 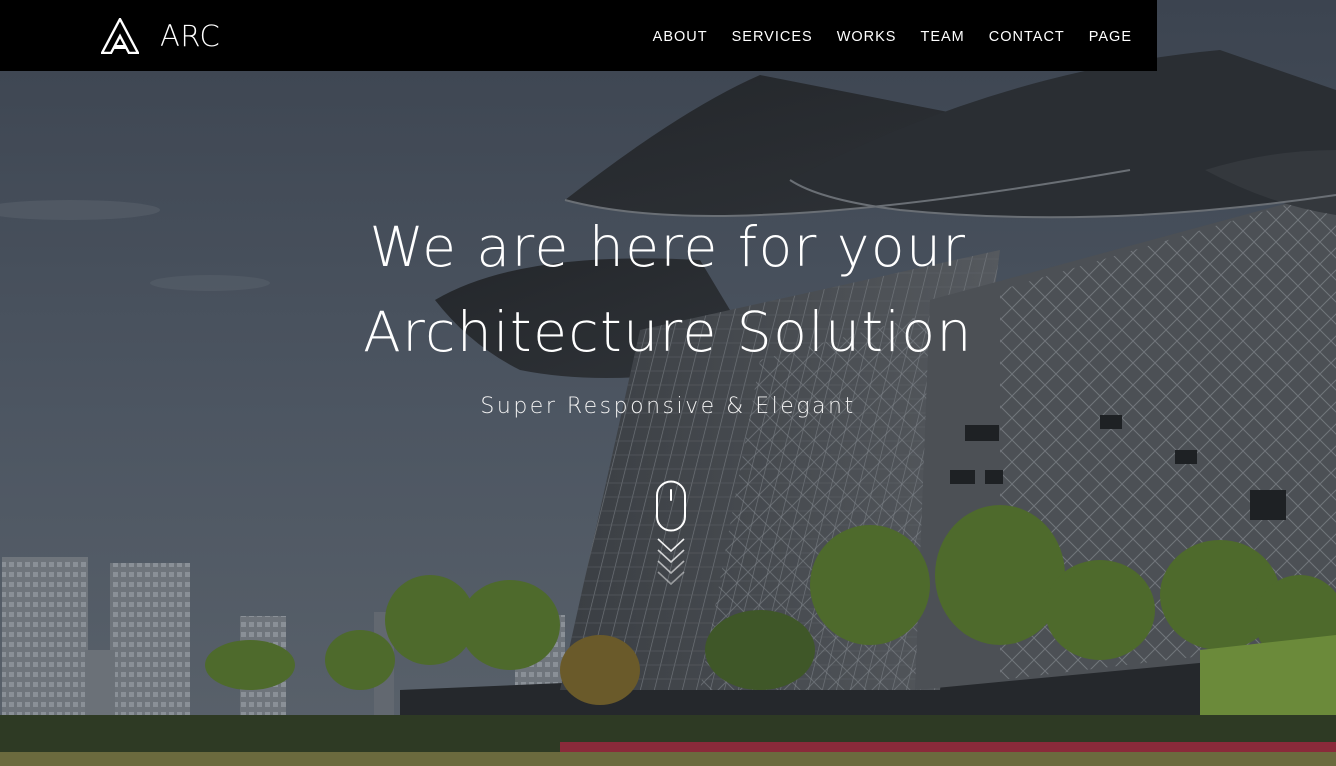 What do you see at coordinates (668, 406) in the screenshot?
I see `hero-subtitle: Super Responsive & Elegant` at bounding box center [668, 406].